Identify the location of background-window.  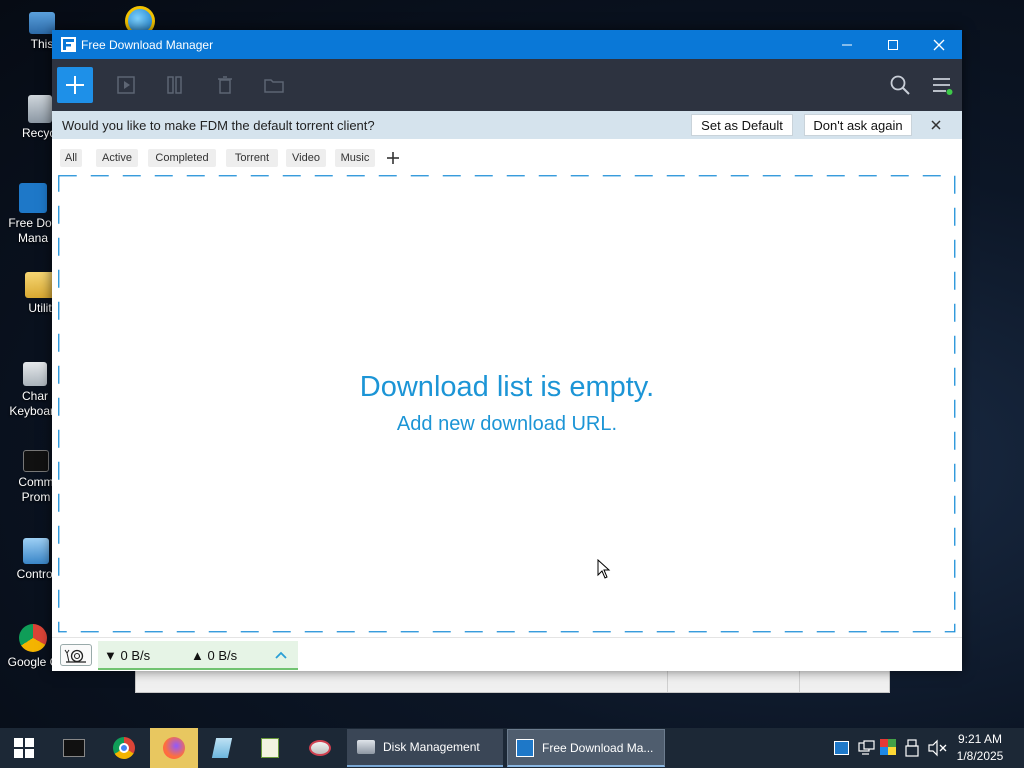
(512, 681).